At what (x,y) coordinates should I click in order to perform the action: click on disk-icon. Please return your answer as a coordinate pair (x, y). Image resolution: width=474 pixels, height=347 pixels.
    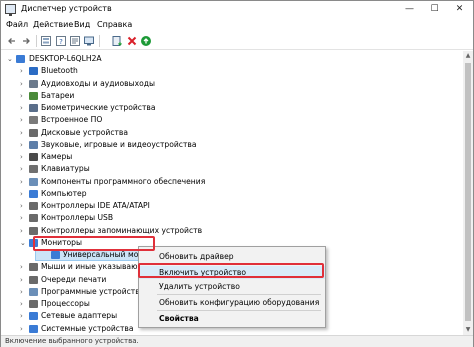
    Looking at the image, I should click on (33, 132).